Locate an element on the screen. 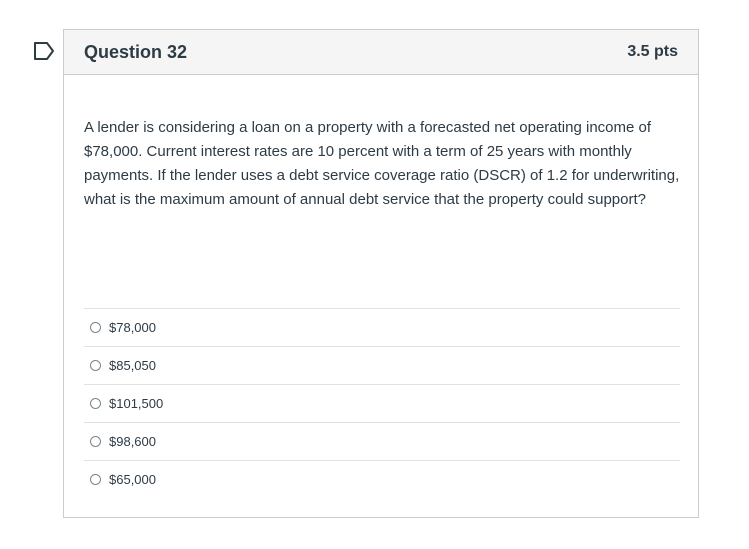 The height and width of the screenshot is (549, 749). answer-label: $101,500 is located at coordinates (136, 403).